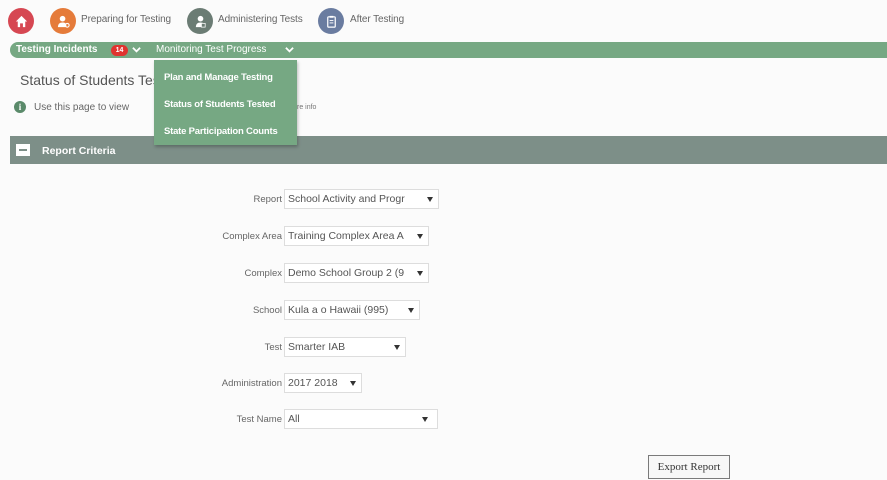  I want to click on info-icon: i, so click(20, 107).